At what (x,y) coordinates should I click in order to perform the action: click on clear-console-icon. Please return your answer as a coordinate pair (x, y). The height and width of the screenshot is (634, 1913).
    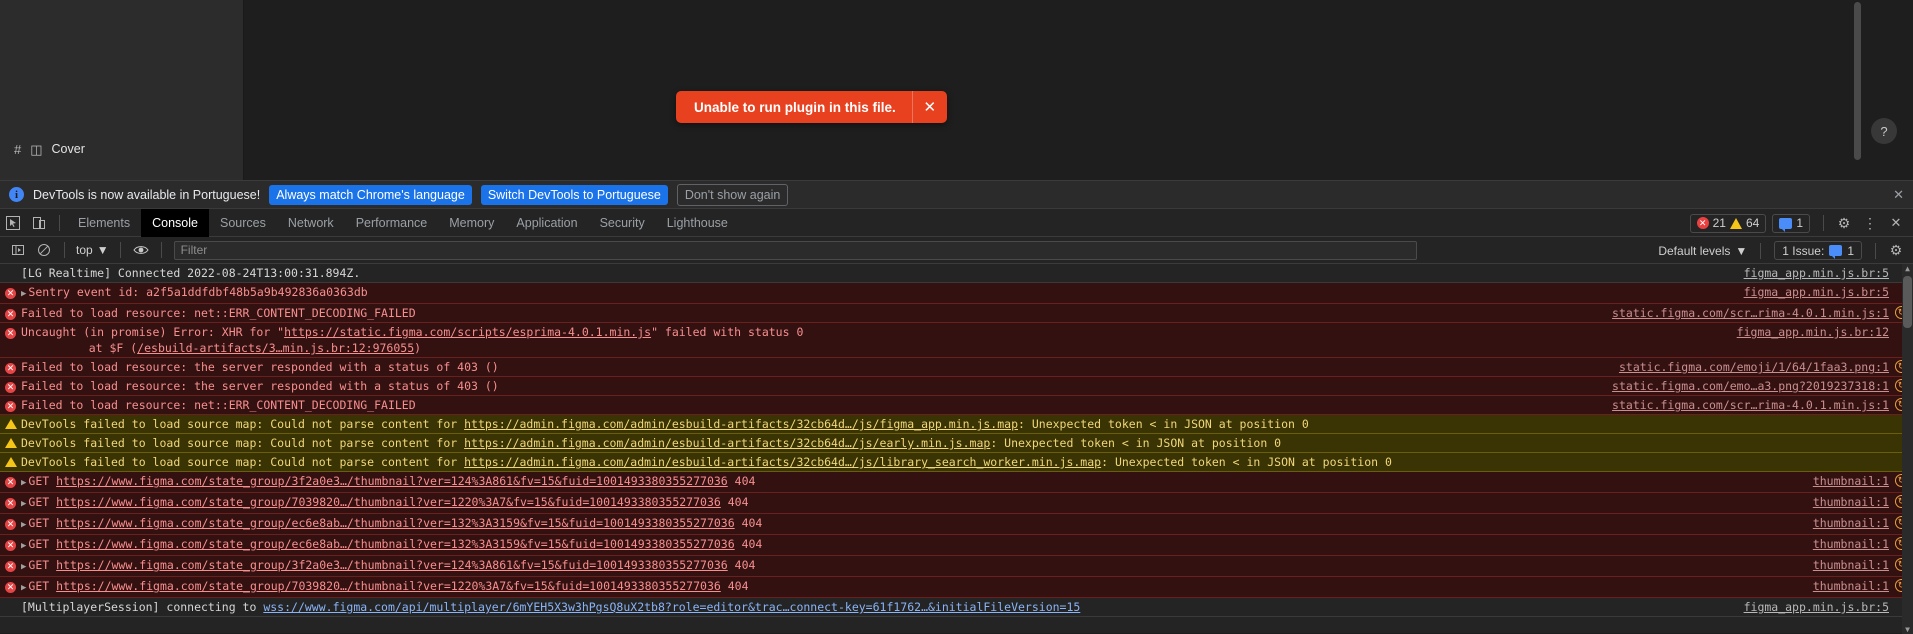
    Looking at the image, I should click on (44, 250).